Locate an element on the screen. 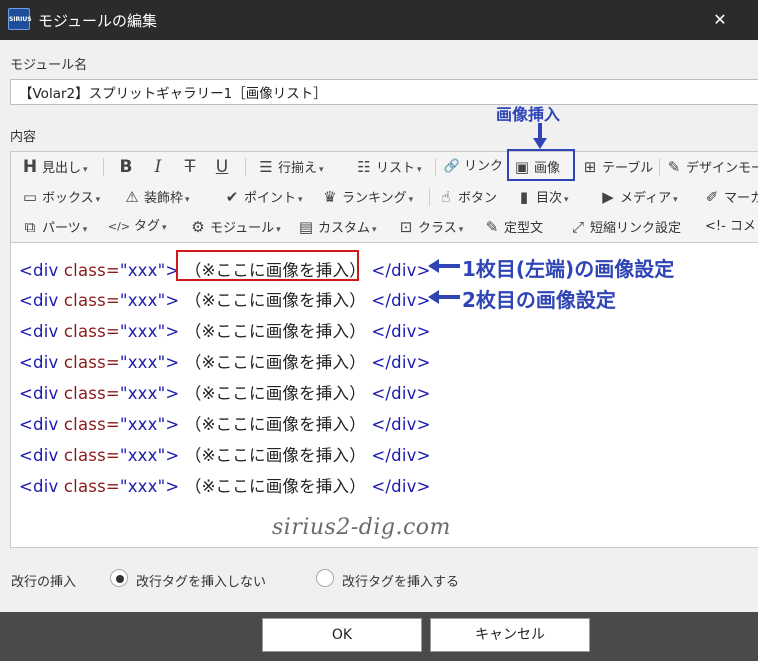 The width and height of the screenshot is (758, 661). radio-no-br is located at coordinates (119, 578).